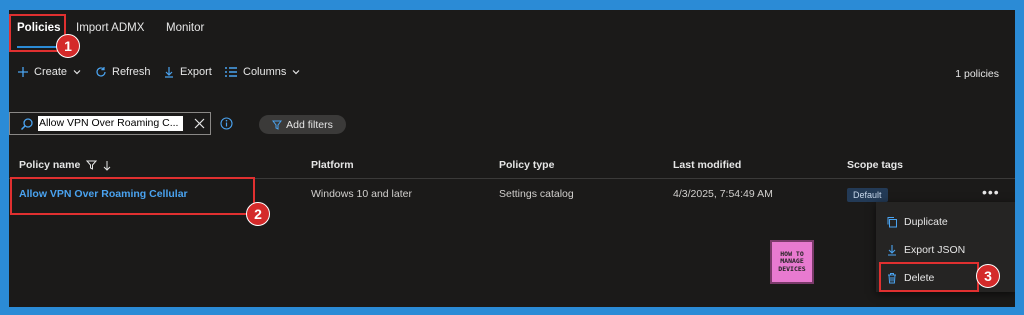  Describe the element at coordinates (309, 124) in the screenshot. I see `add-filters-label: Add filters` at that location.